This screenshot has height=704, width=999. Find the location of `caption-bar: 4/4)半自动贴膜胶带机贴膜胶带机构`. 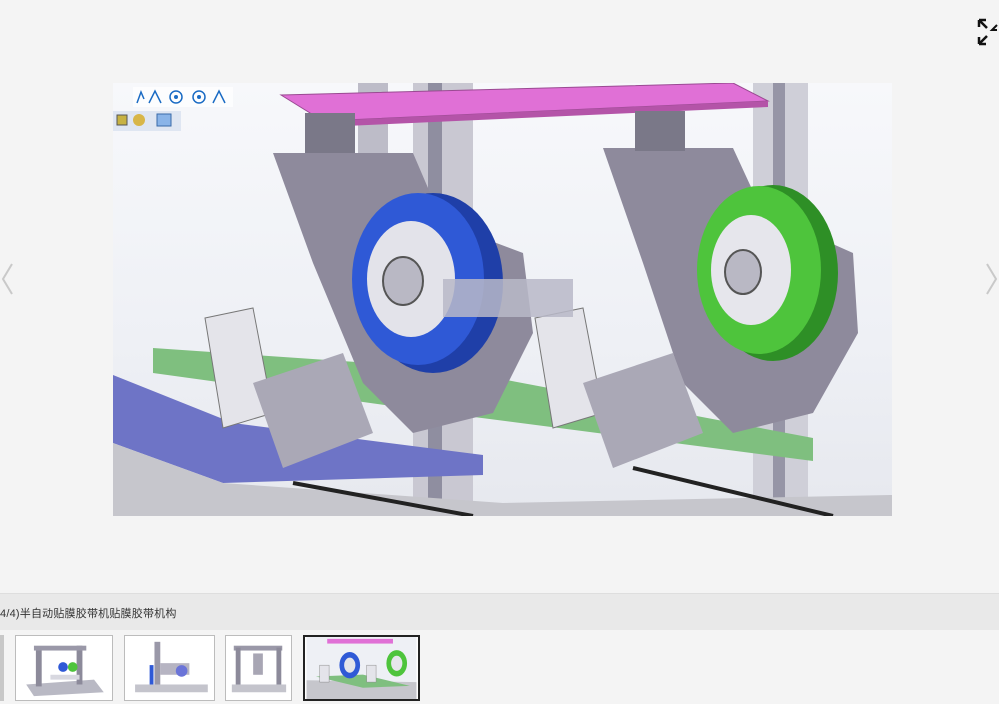

caption-bar: 4/4)半自动贴膜胶带机贴膜胶带机构 is located at coordinates (499, 611).